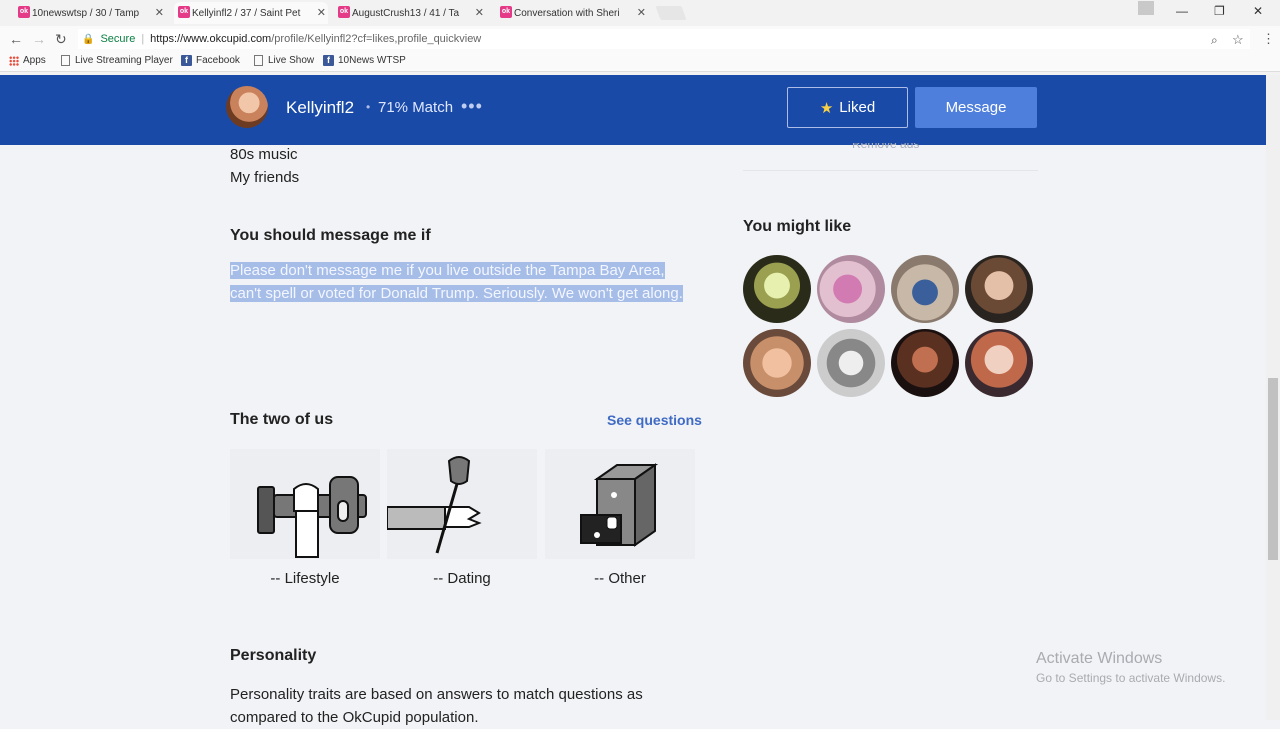 The height and width of the screenshot is (729, 1280). What do you see at coordinates (27, 60) in the screenshot?
I see `bookmark-apps: Apps` at bounding box center [27, 60].